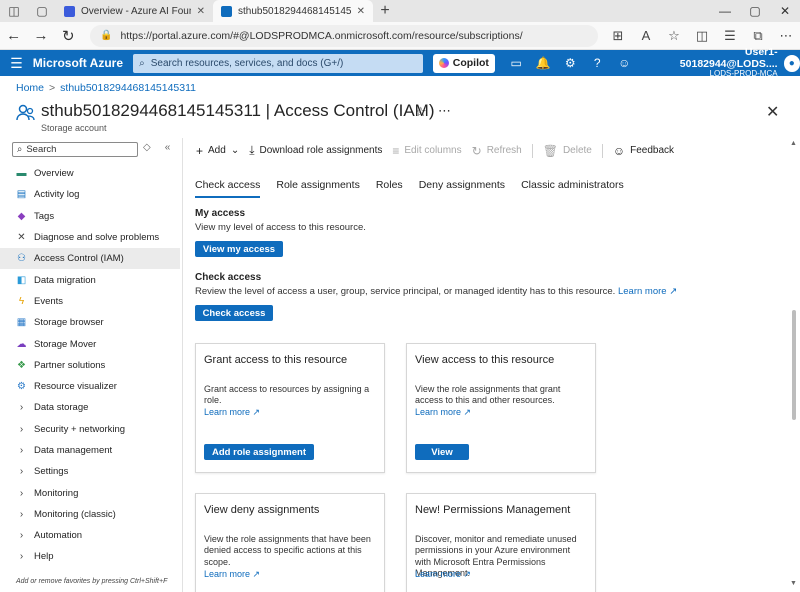 This screenshot has height=592, width=800. I want to click on sidebar-item-monitoring-classic: › Monitoring (classic), so click(90, 514).